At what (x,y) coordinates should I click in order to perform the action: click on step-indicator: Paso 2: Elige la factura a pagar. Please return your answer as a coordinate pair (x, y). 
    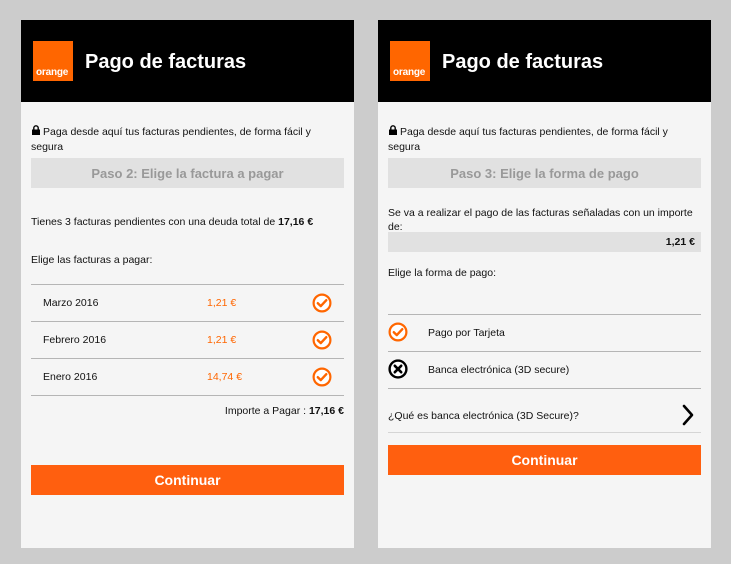
    Looking at the image, I should click on (187, 173).